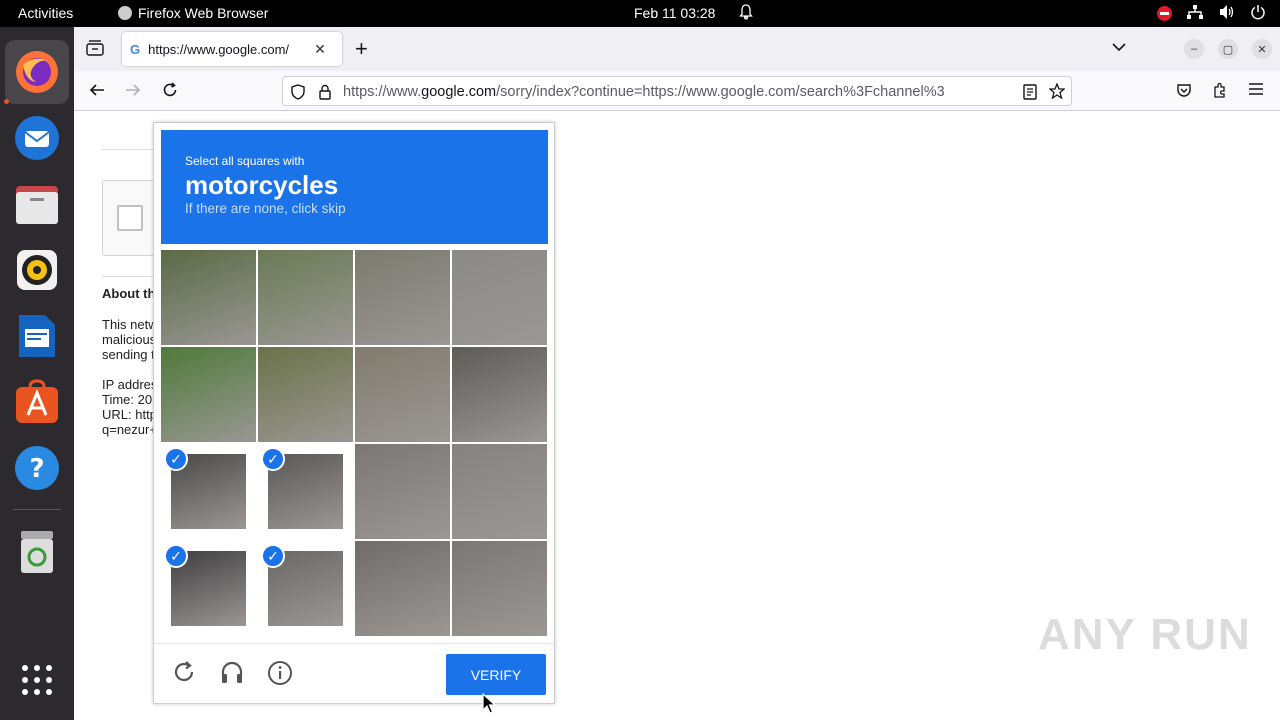 This screenshot has width=1280, height=720. I want to click on minimize-button: –, so click(1194, 49).